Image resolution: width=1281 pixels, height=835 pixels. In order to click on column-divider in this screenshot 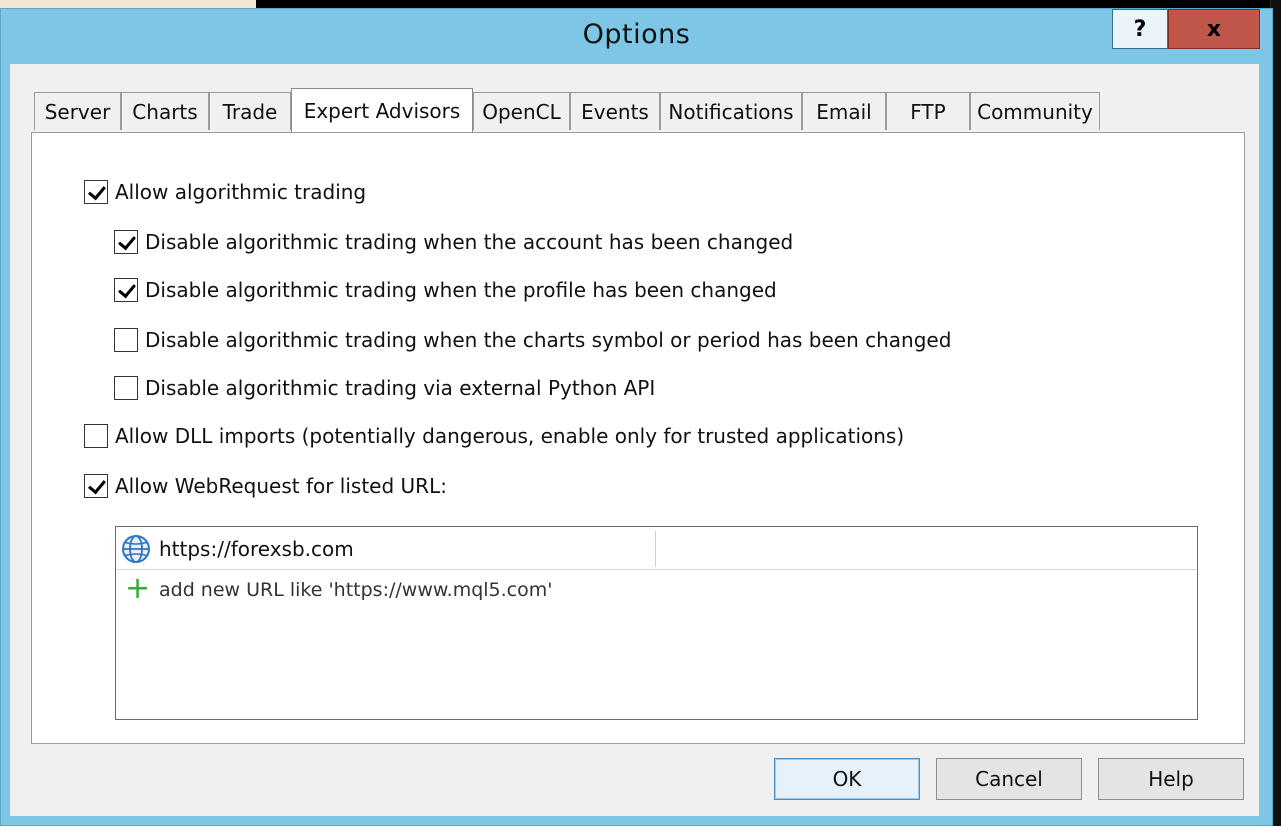, I will do `click(655, 549)`.